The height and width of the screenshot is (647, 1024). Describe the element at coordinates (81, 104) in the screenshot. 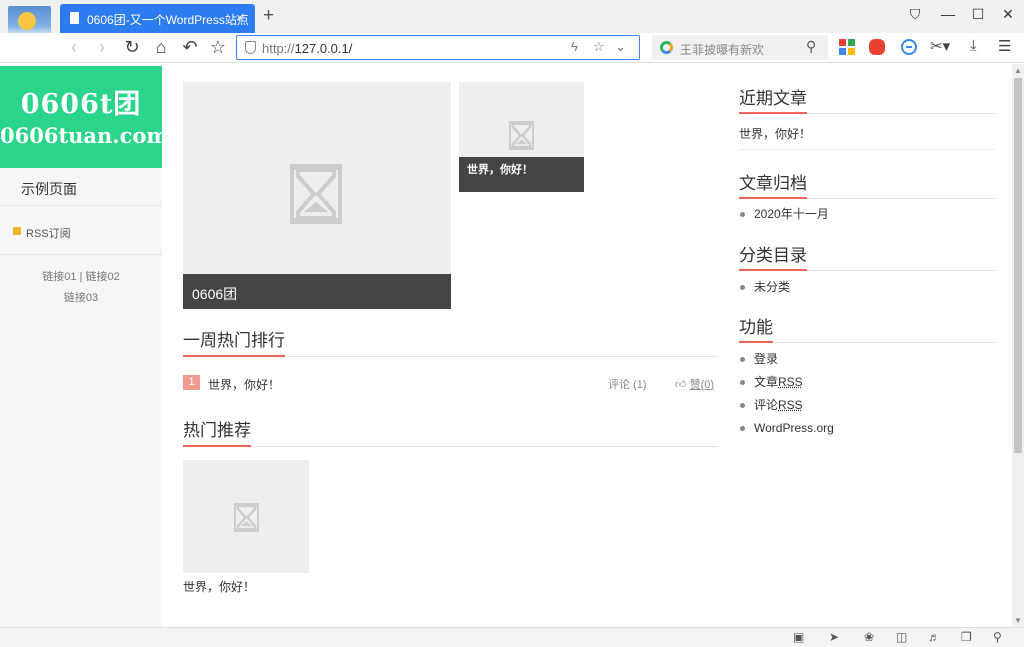

I see `logo-line-1: 0606t团` at that location.